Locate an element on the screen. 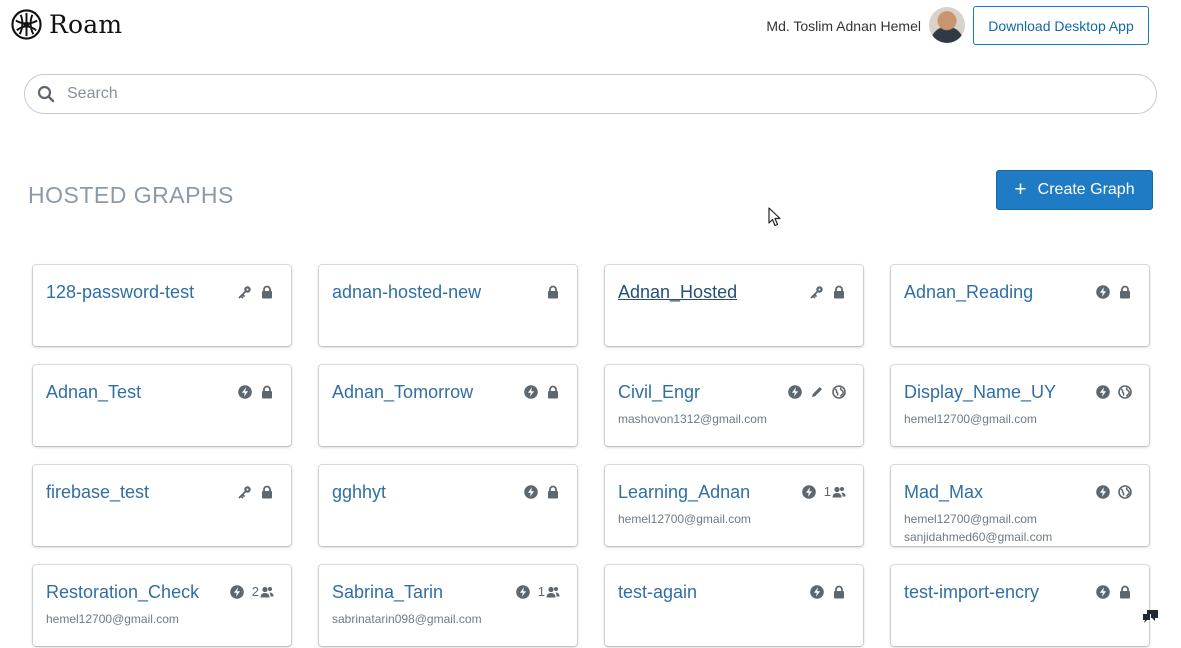 The height and width of the screenshot is (648, 1181). graph-name-link: 128-password-test is located at coordinates (120, 292).